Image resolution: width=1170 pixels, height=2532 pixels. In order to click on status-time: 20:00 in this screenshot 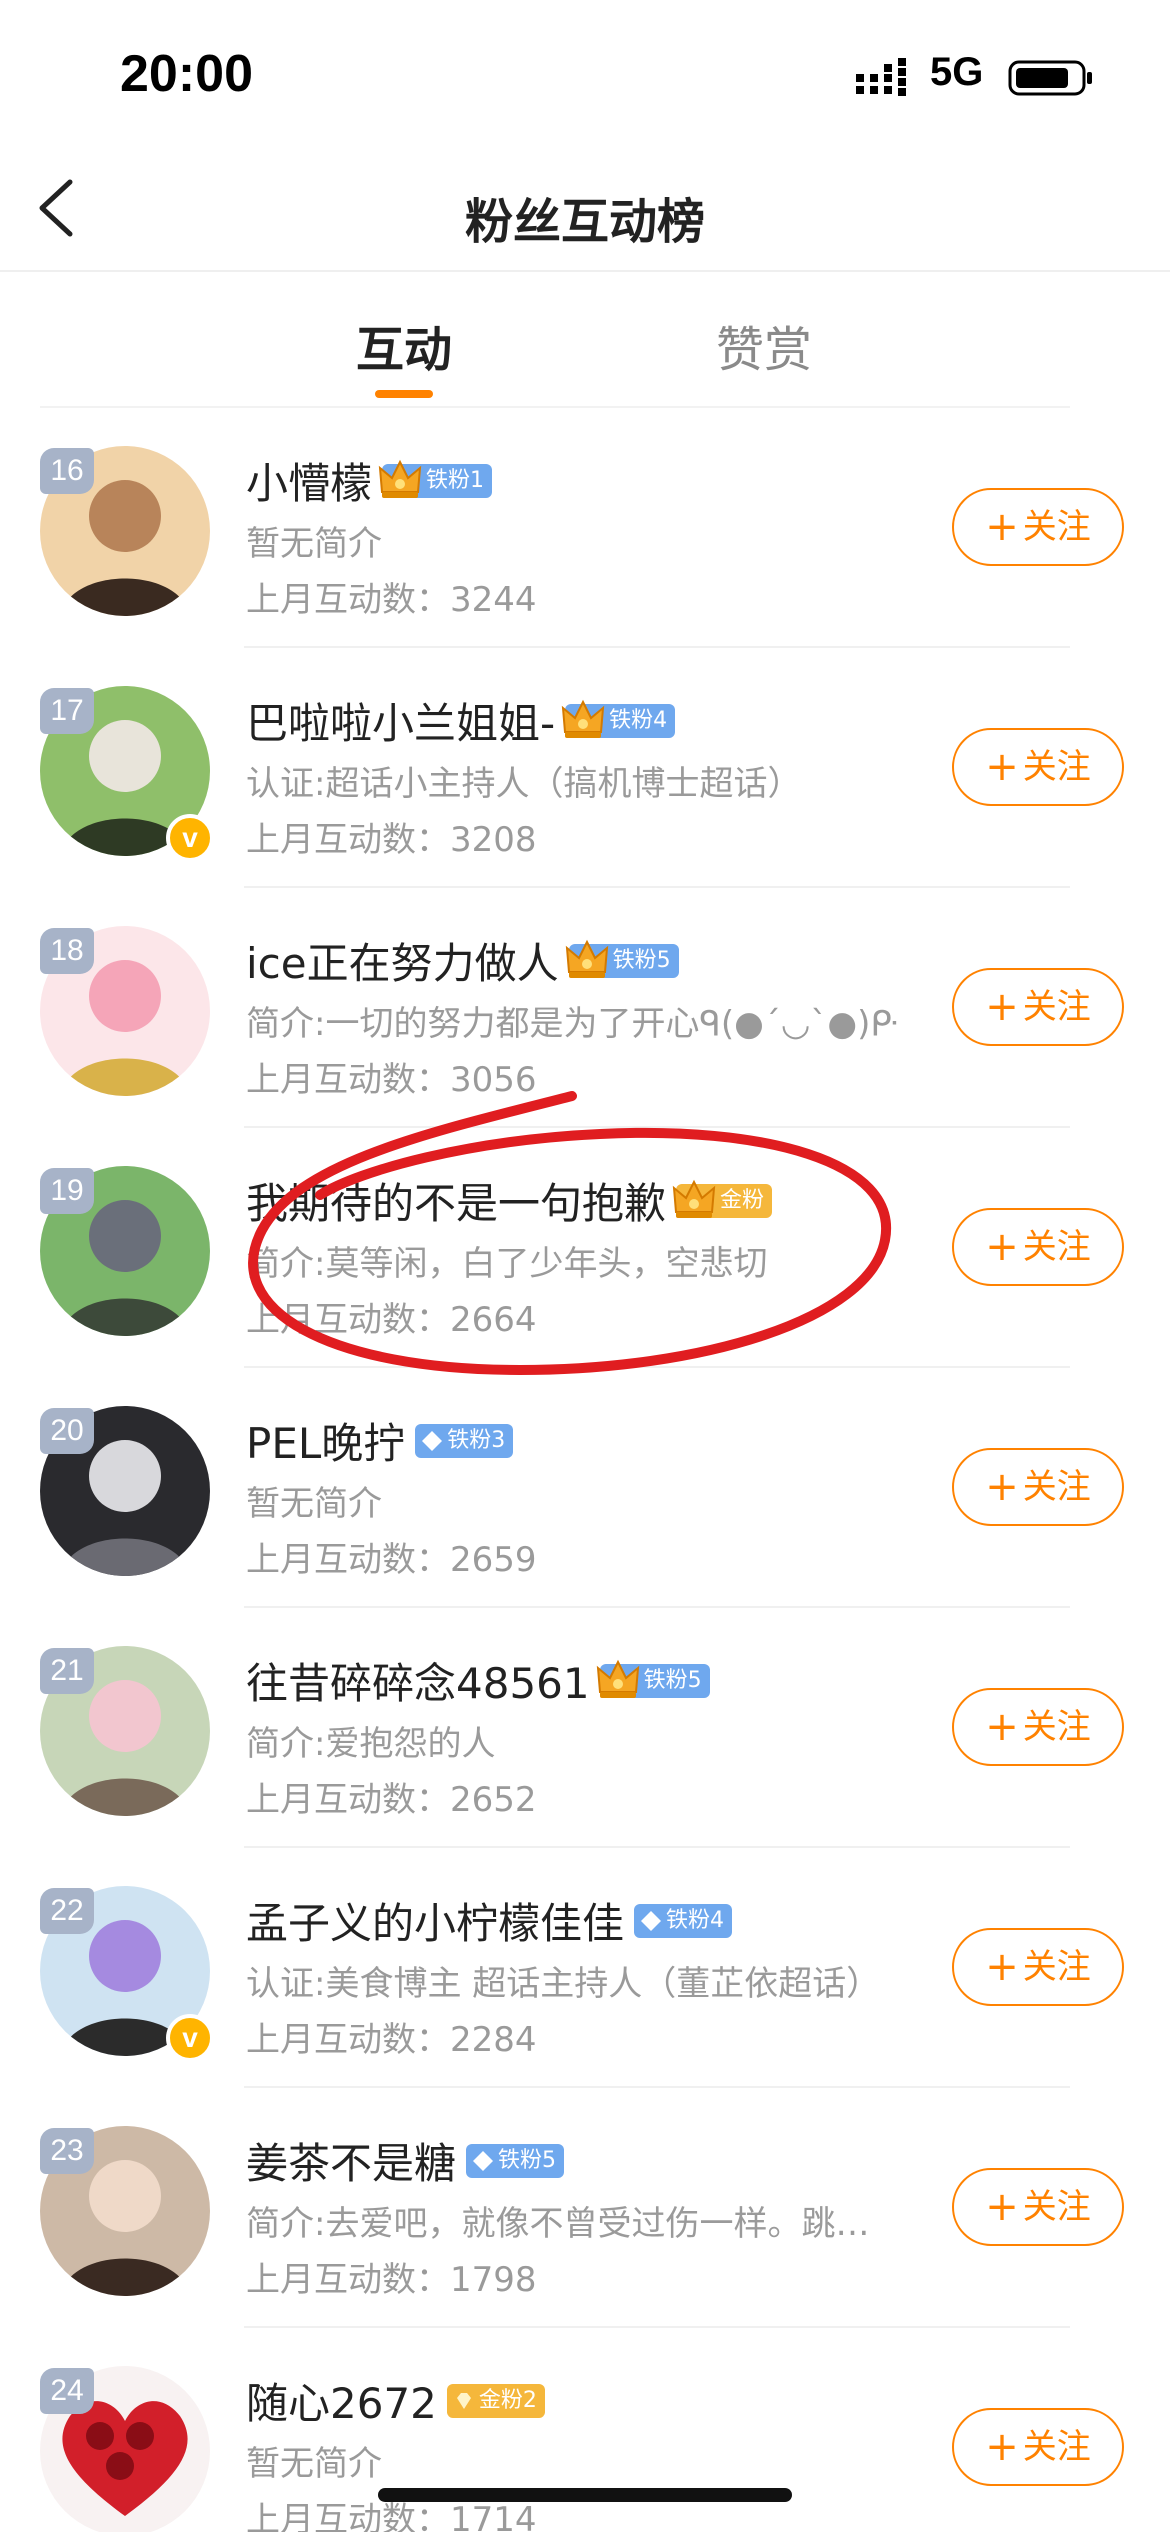, I will do `click(186, 74)`.